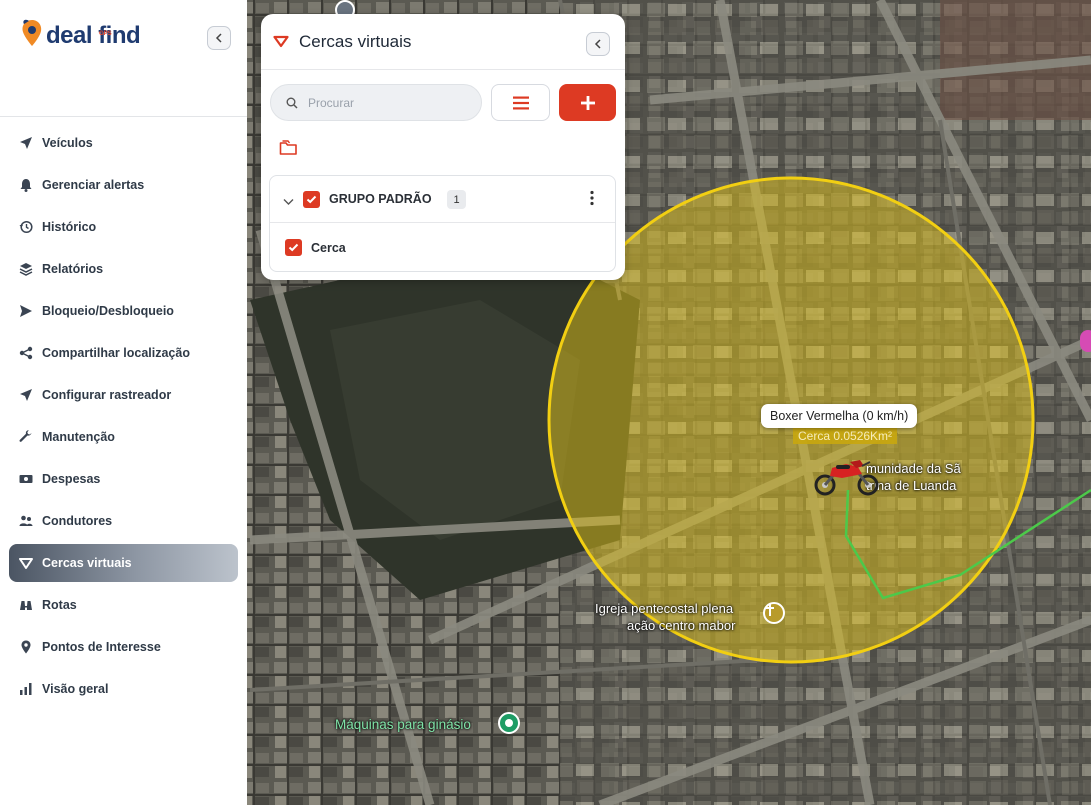 Image resolution: width=1091 pixels, height=805 pixels. What do you see at coordinates (93, 35) in the screenshot?
I see `brand-name: deal find` at bounding box center [93, 35].